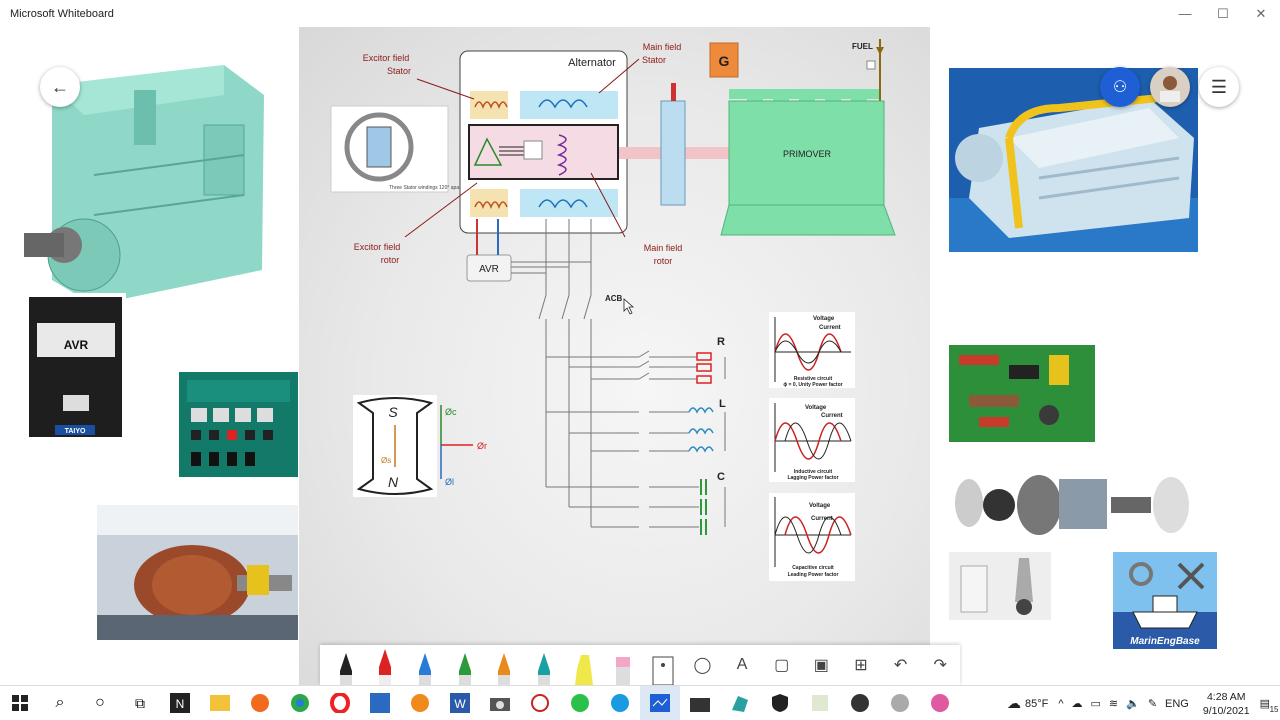  Describe the element at coordinates (620, 703) in the screenshot. I see `taskbar-skype` at that location.